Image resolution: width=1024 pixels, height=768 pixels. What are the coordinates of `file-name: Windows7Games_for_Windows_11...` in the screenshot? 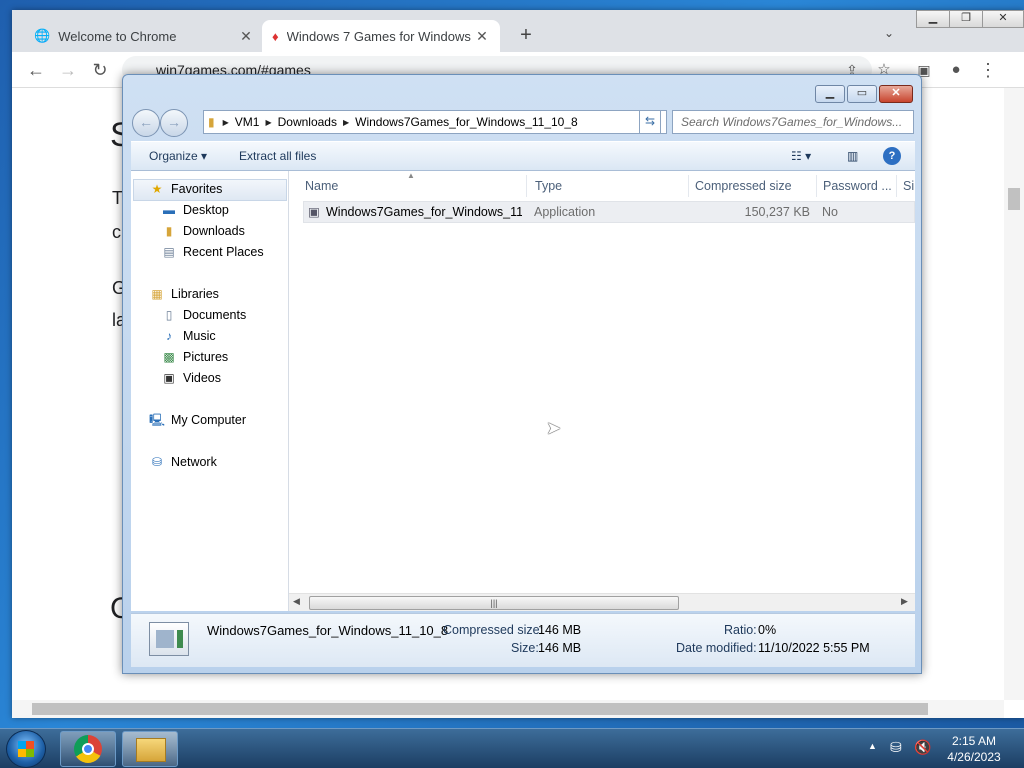 It's located at (424, 212).